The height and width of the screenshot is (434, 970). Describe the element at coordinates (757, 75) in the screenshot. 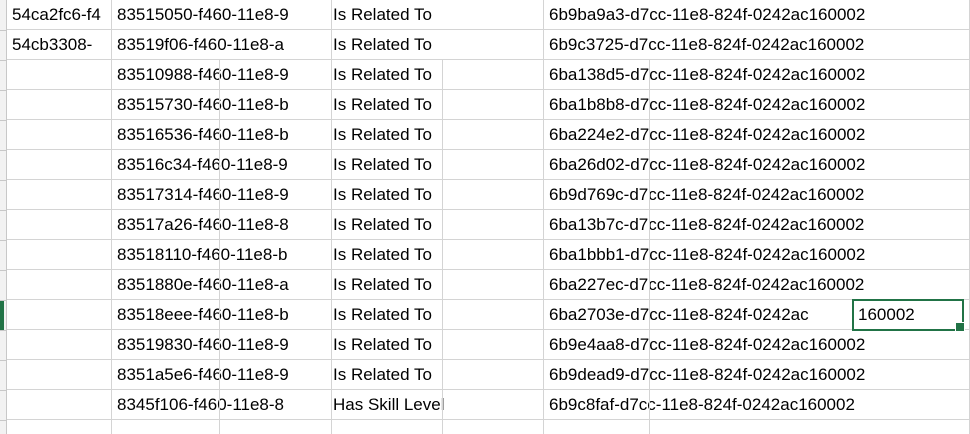

I see `column-d-cell: 6ba138d5-d7cc-11e8-824f-0242ac160002` at that location.